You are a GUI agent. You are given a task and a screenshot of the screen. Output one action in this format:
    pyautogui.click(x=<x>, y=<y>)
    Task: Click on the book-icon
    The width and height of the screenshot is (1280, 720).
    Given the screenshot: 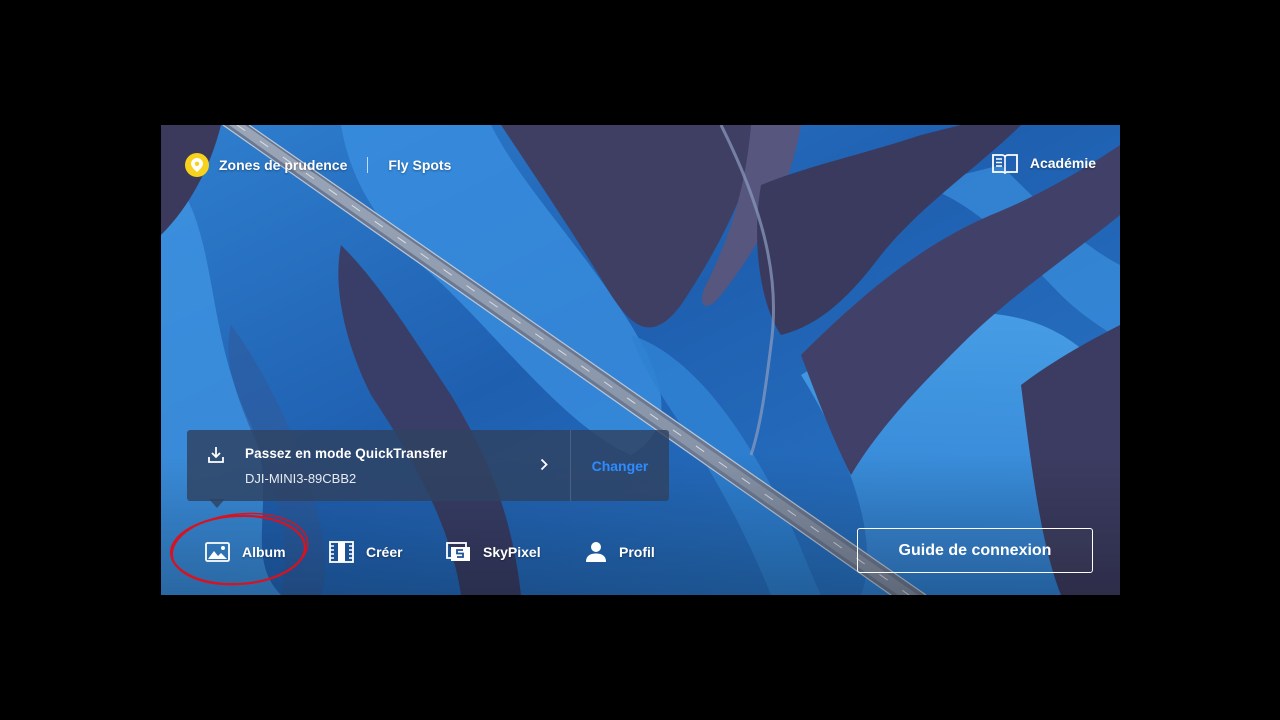 What is the action you would take?
    pyautogui.click(x=1004, y=164)
    